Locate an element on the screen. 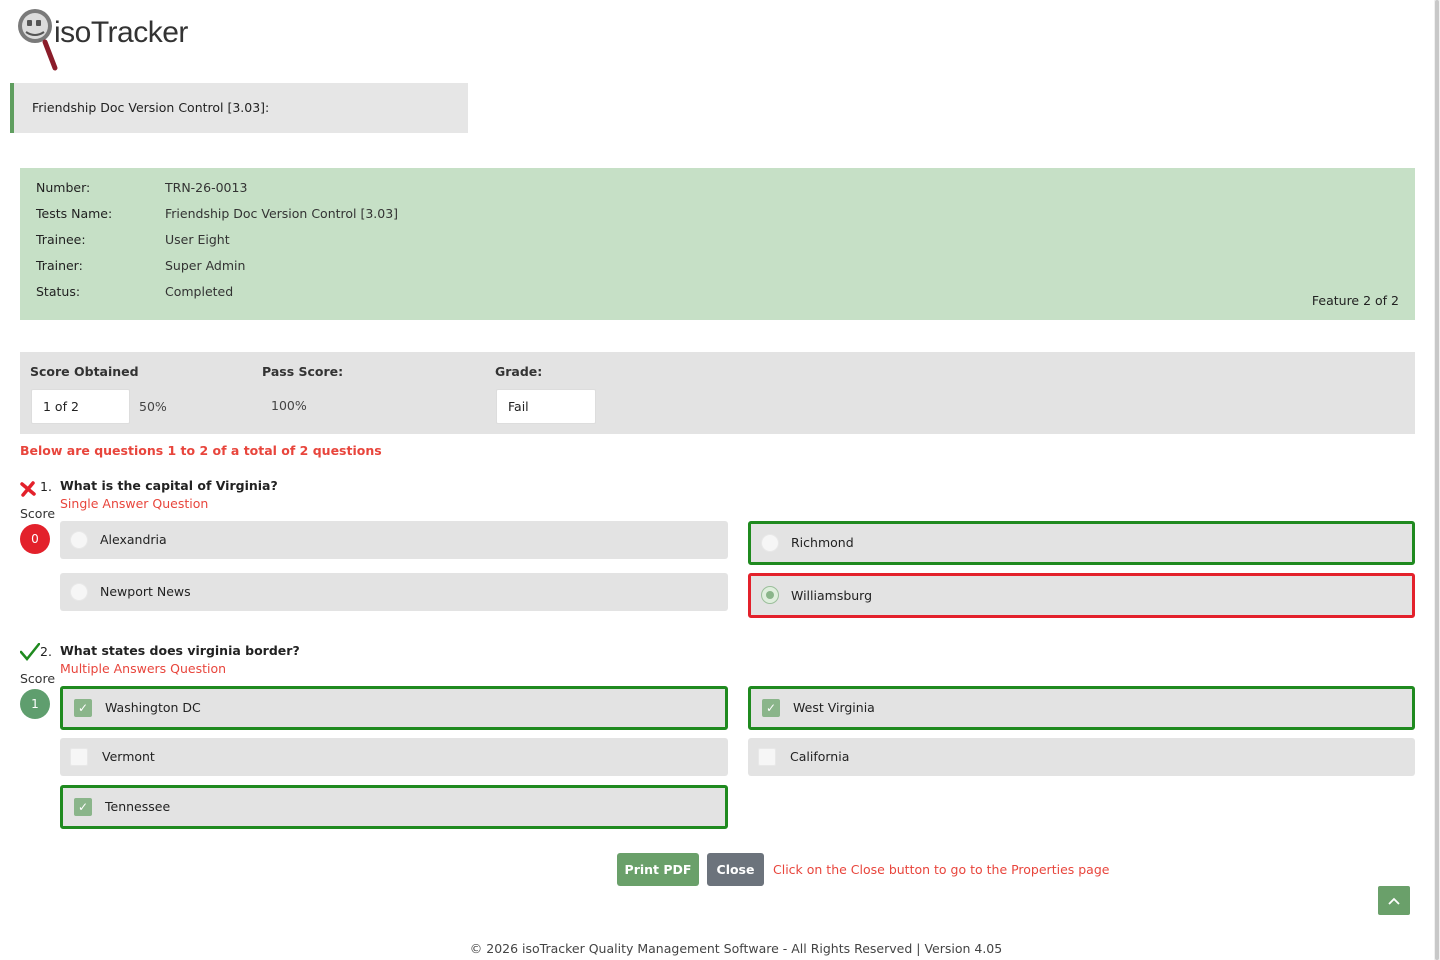 The image size is (1440, 960). info-label: Trainee: is located at coordinates (61, 239).